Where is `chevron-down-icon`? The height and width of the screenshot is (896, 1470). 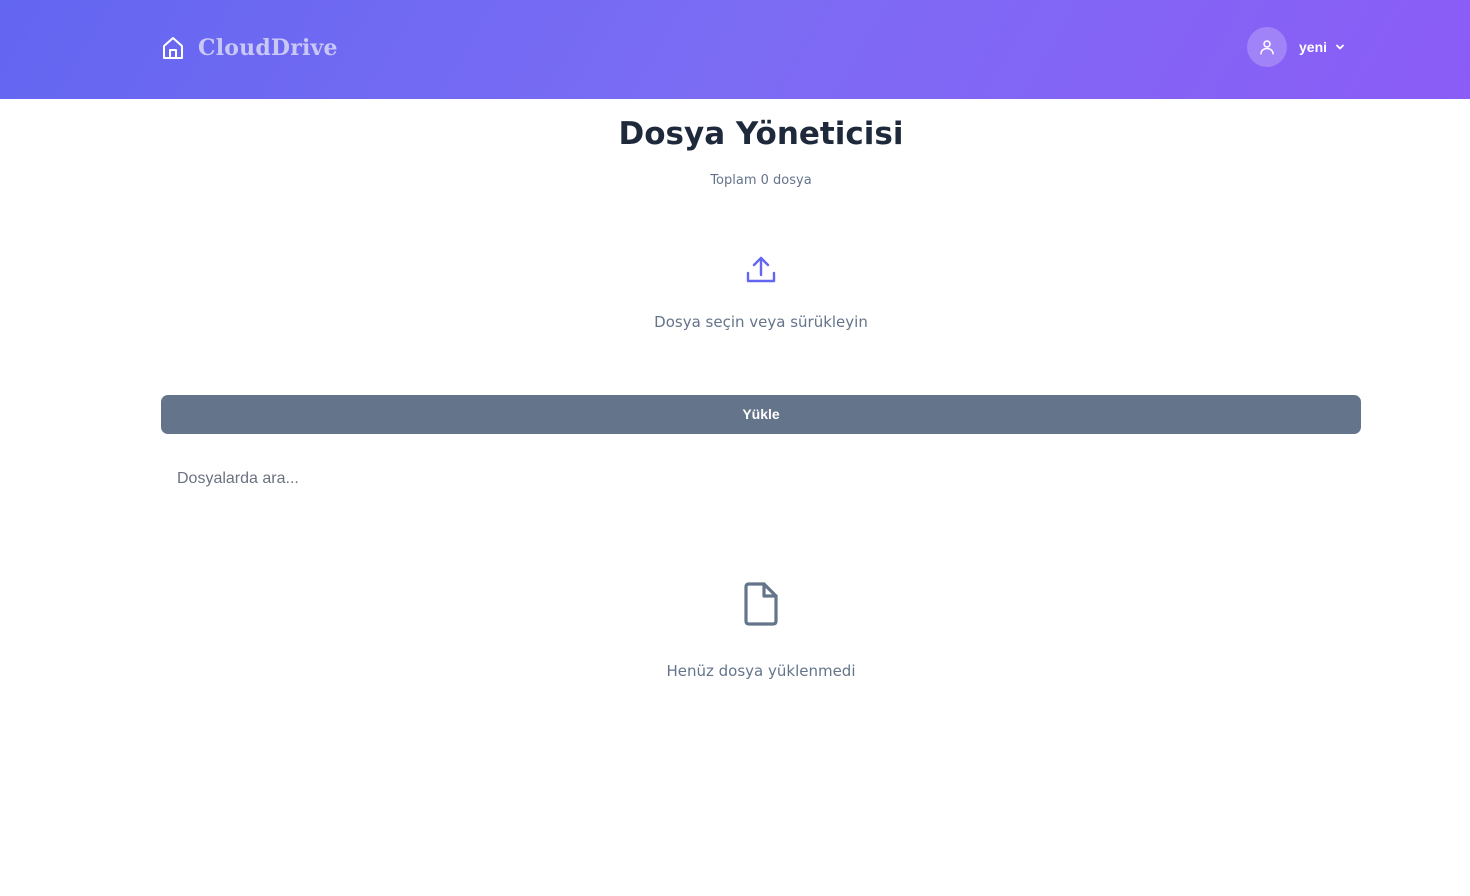 chevron-down-icon is located at coordinates (1340, 47).